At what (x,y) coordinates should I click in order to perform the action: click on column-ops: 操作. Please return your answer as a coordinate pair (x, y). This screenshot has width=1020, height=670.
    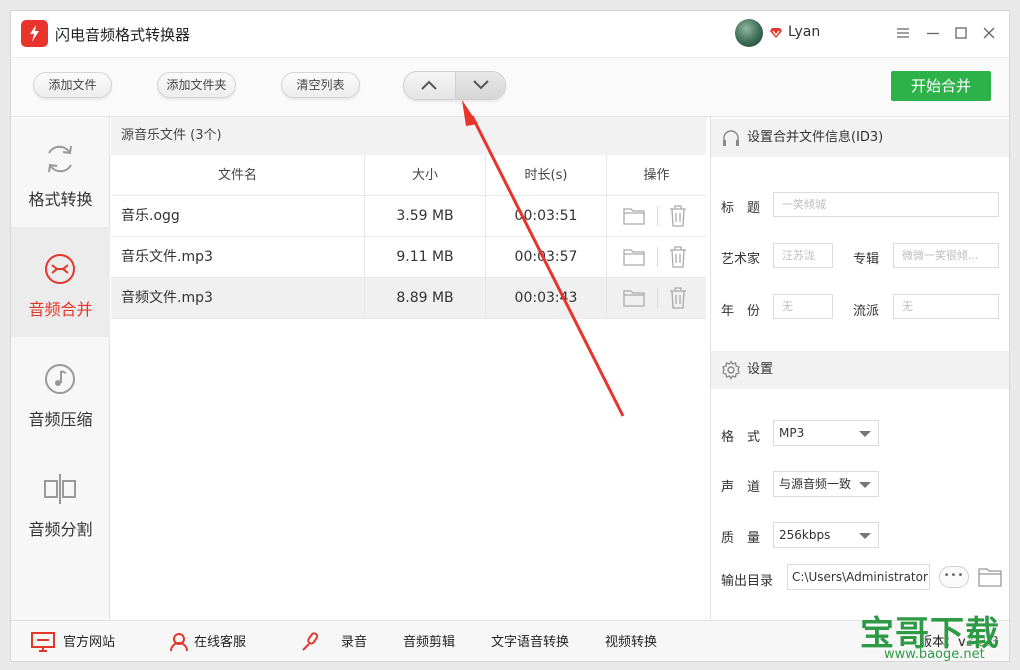
    Looking at the image, I should click on (656, 175).